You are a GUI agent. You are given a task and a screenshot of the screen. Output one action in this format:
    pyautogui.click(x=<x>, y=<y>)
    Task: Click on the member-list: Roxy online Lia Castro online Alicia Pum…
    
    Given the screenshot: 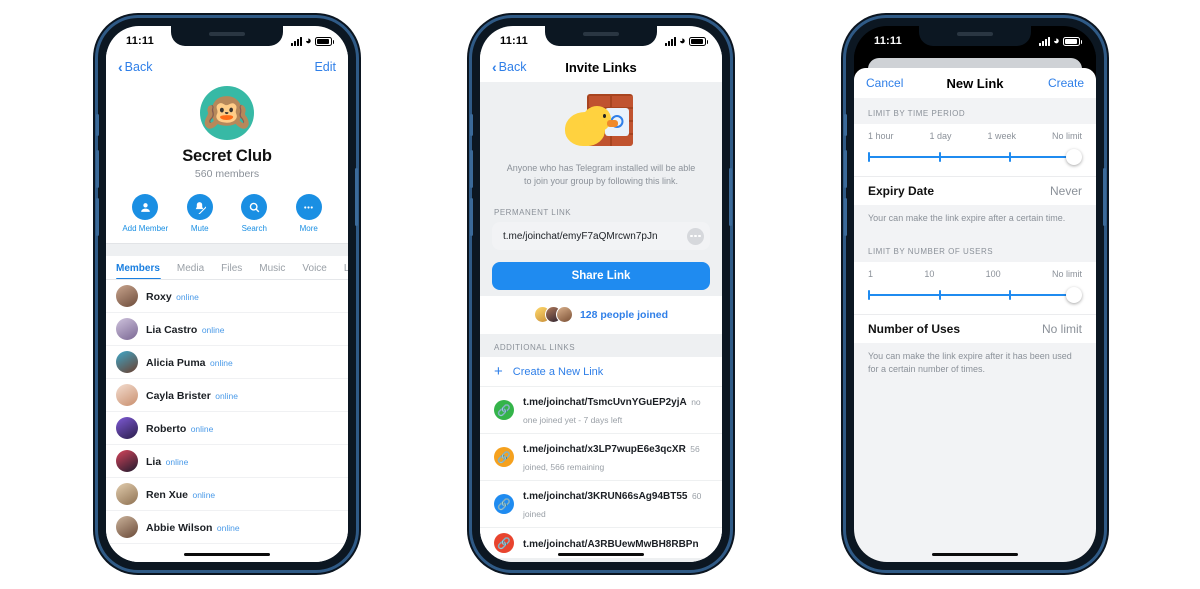 What is the action you would take?
    pyautogui.click(x=227, y=421)
    